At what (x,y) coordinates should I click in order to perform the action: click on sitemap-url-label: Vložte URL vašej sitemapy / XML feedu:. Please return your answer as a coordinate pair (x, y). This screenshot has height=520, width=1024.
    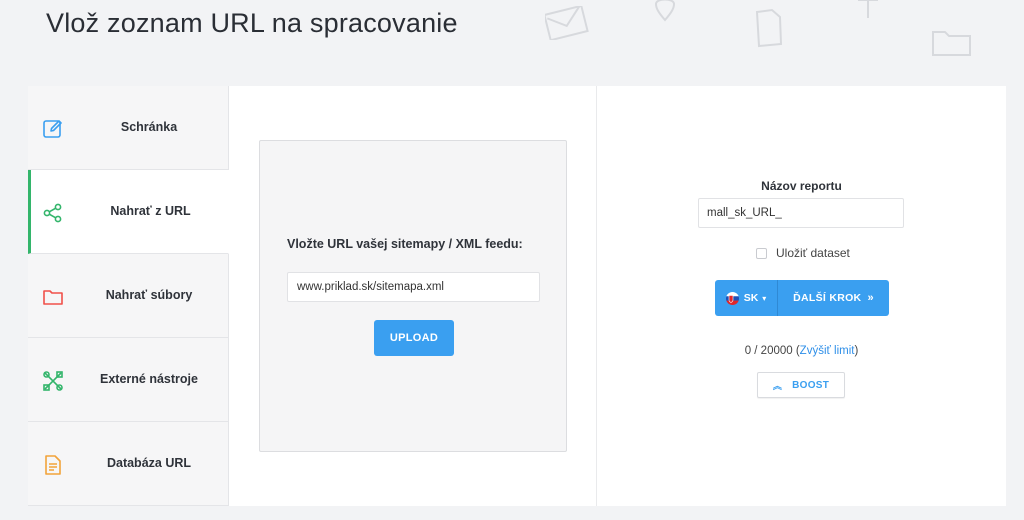
    Looking at the image, I should click on (405, 244).